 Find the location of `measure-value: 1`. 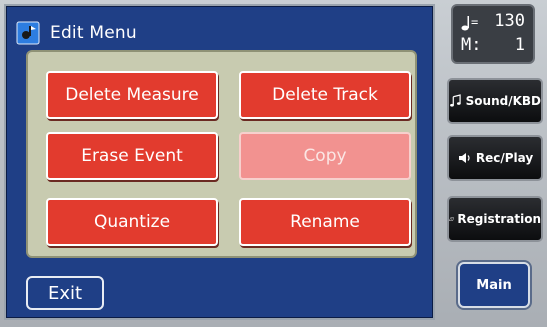

measure-value: 1 is located at coordinates (519, 45).